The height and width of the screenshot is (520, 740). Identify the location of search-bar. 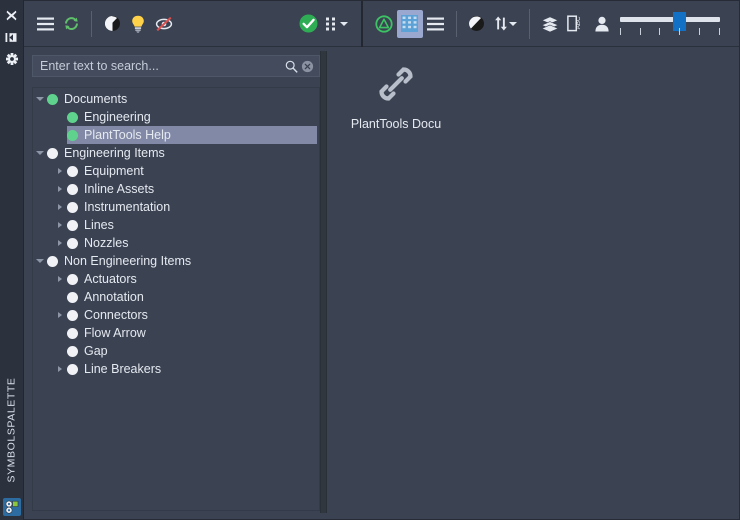
(176, 66).